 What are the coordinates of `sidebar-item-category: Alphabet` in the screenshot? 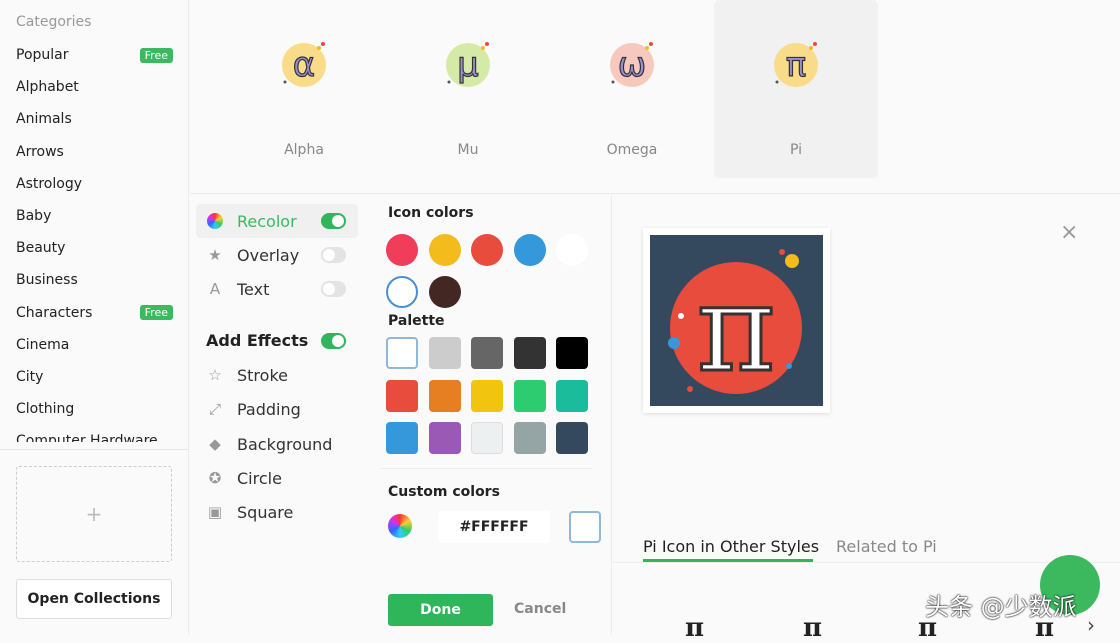 It's located at (94, 87).